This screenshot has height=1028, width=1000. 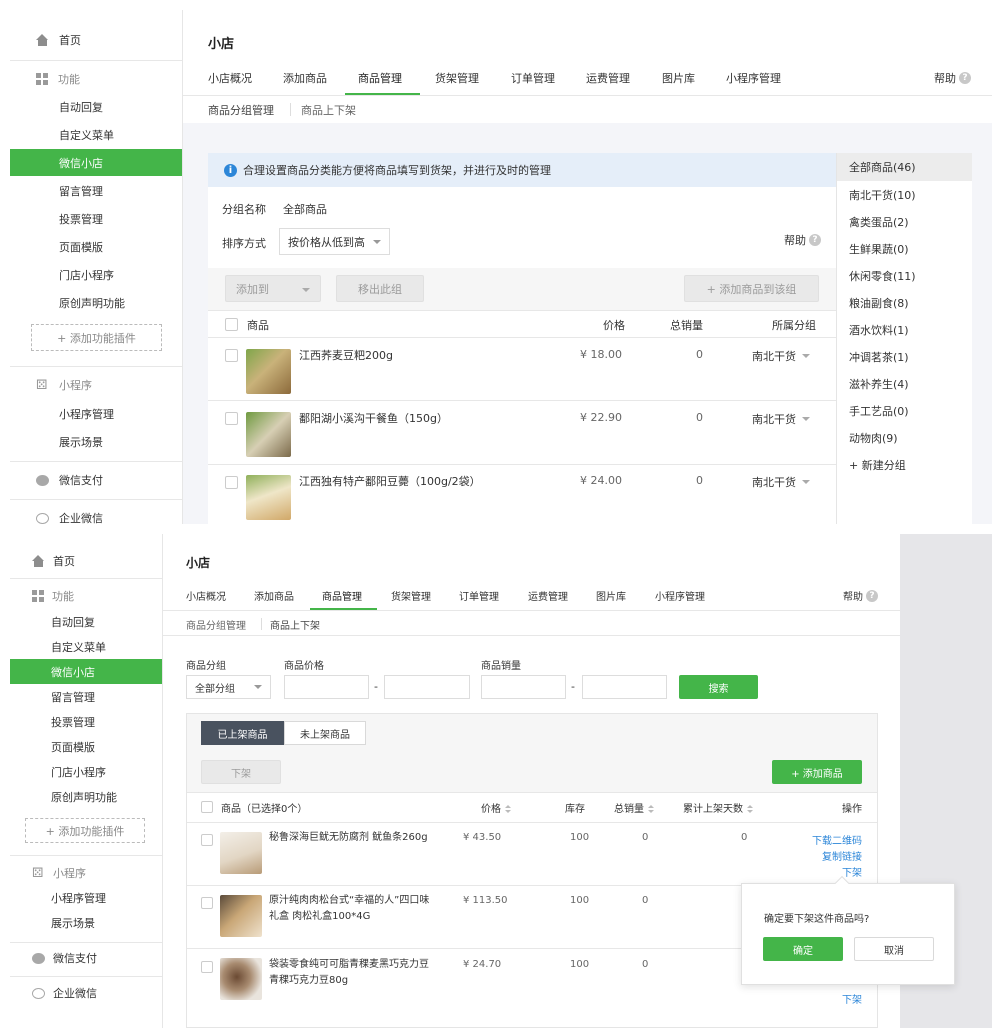 What do you see at coordinates (242, 733) in the screenshot?
I see `tab-listed-goods: 已上架商品` at bounding box center [242, 733].